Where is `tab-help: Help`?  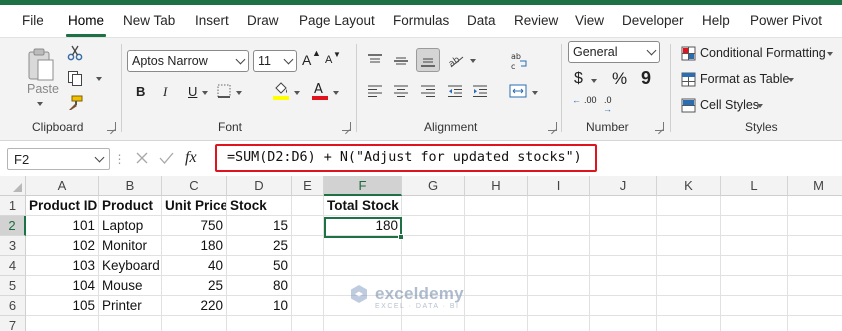 tab-help: Help is located at coordinates (716, 20).